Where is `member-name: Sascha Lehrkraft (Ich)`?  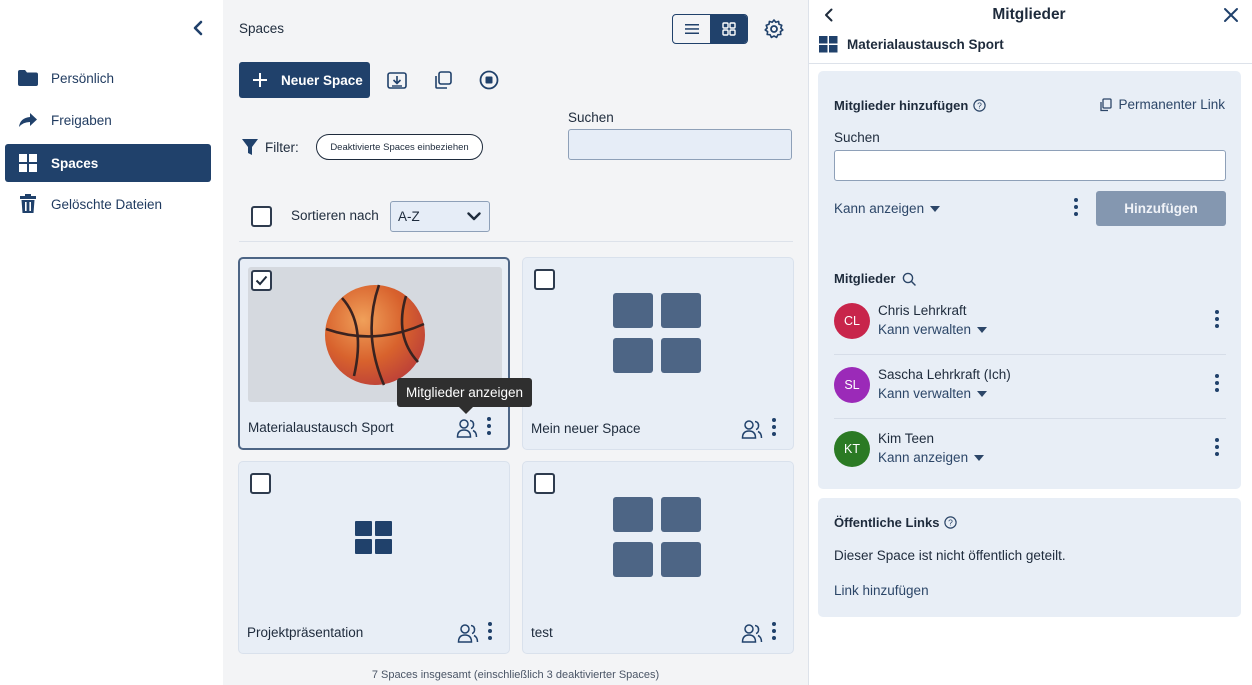 member-name: Sascha Lehrkraft (Ich) is located at coordinates (944, 374).